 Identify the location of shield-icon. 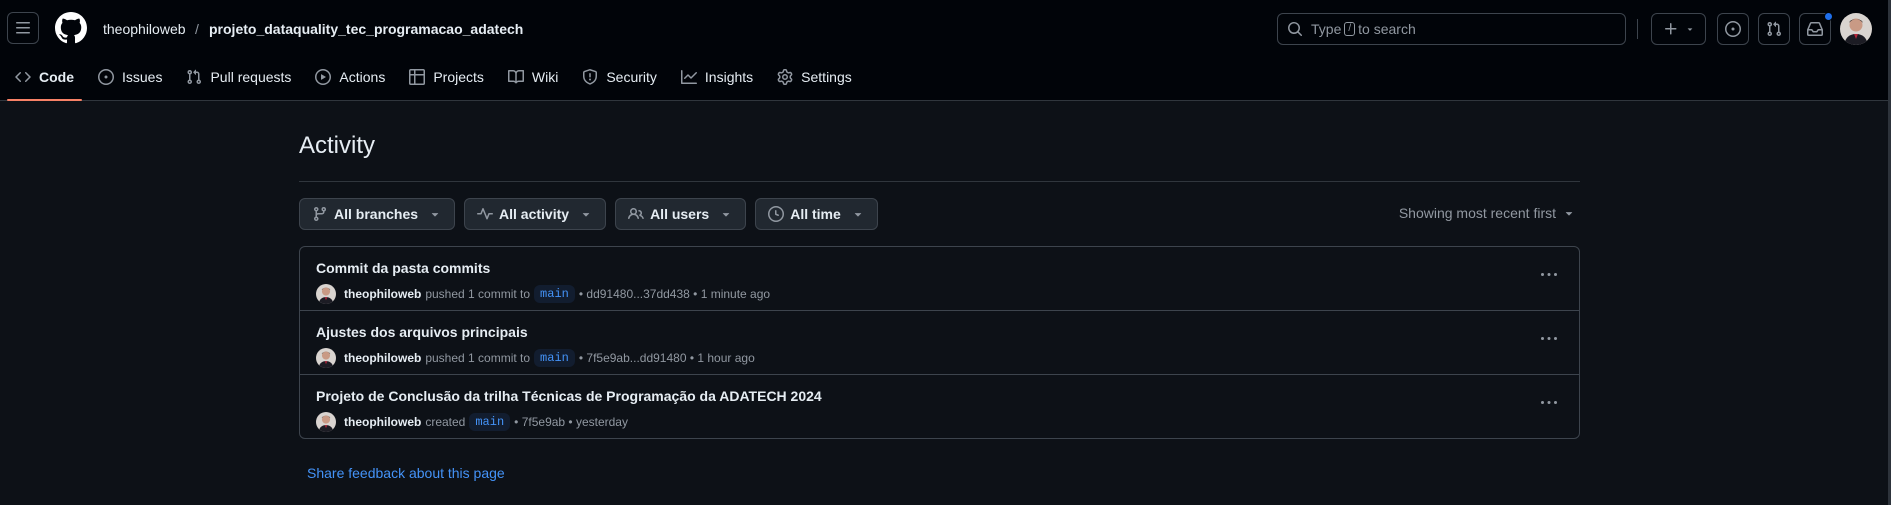
(590, 77).